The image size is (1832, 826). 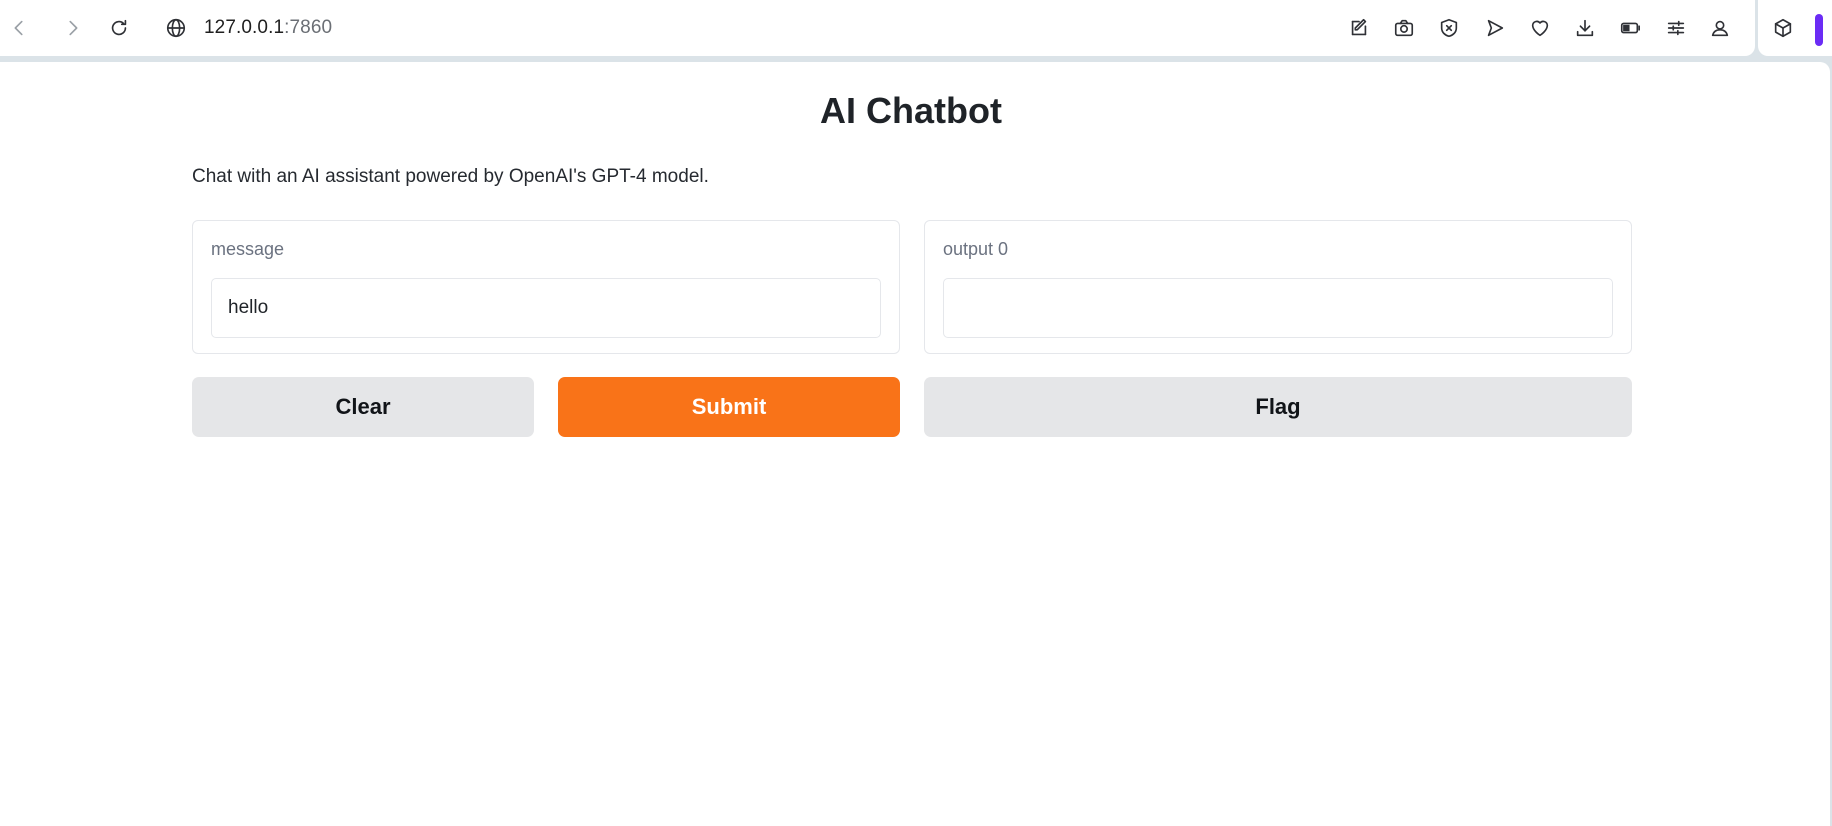 I want to click on shield-button, so click(x=1449, y=28).